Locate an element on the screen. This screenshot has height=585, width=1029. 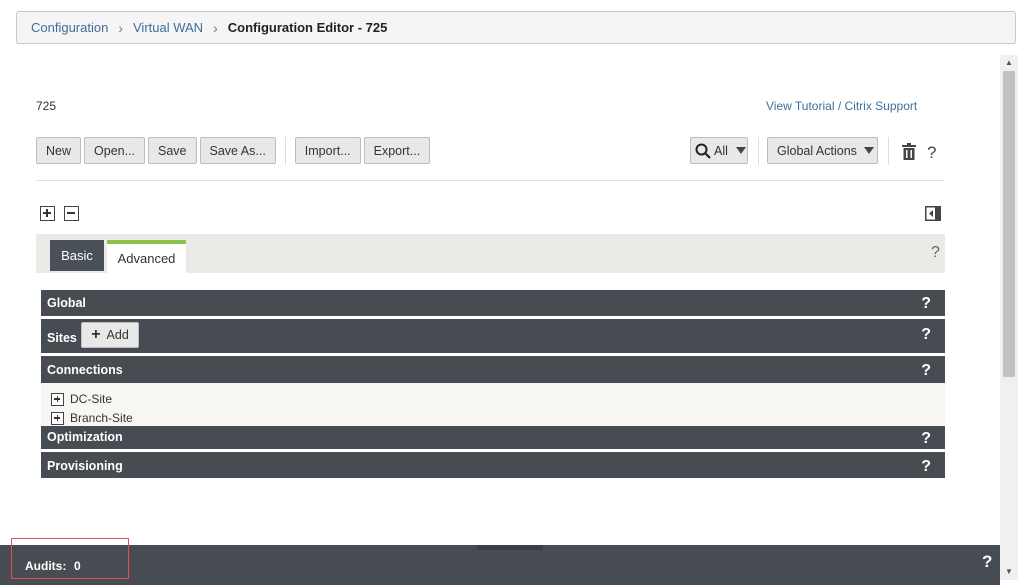
page-title: Configuration Editor - 725 is located at coordinates (307, 27).